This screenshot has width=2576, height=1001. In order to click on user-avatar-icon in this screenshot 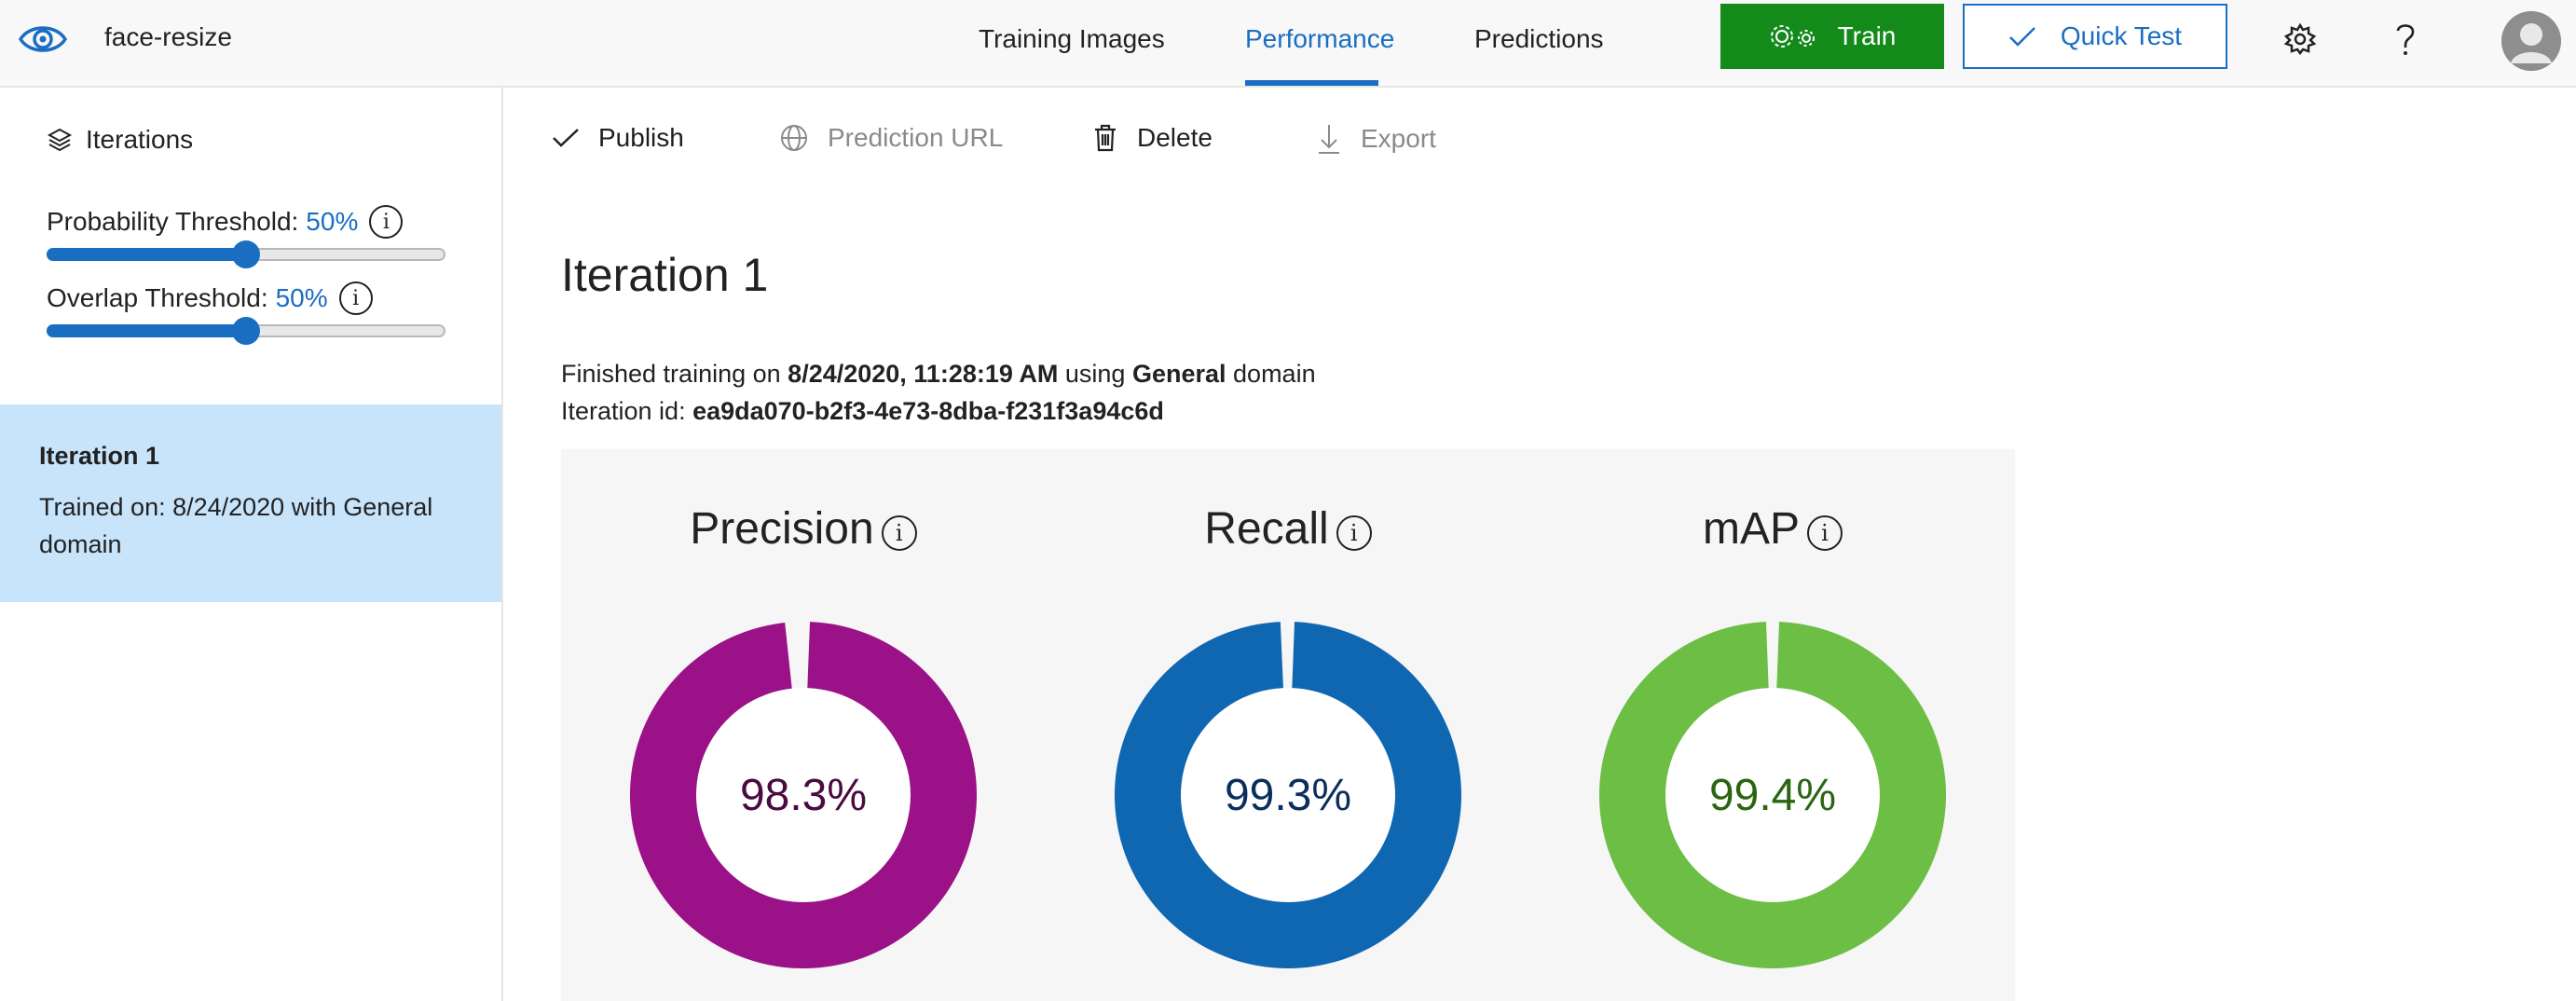, I will do `click(2531, 41)`.